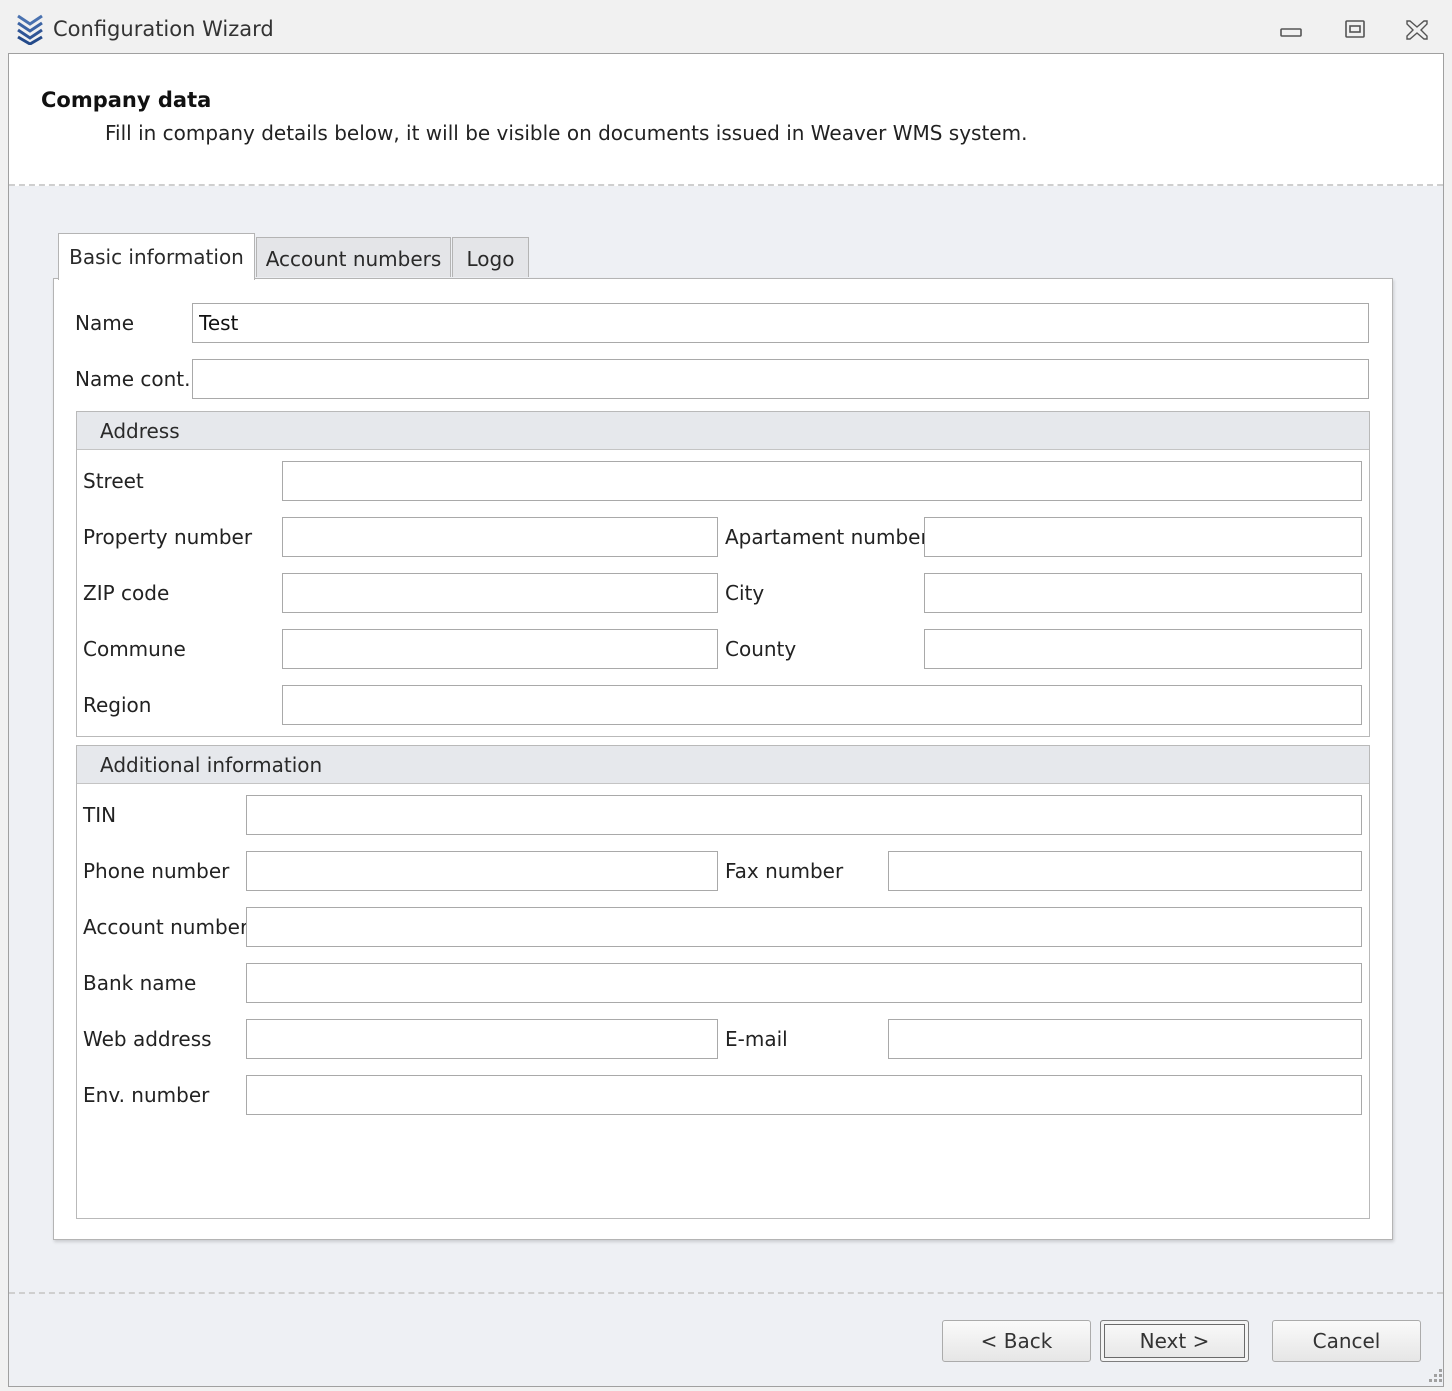 The image size is (1452, 1391). I want to click on tab-account-numbers: Account numbers, so click(353, 257).